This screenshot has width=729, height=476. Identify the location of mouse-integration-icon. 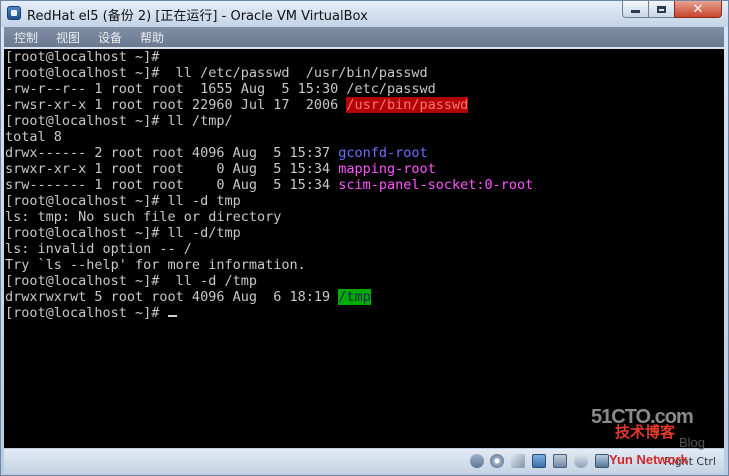
(581, 461).